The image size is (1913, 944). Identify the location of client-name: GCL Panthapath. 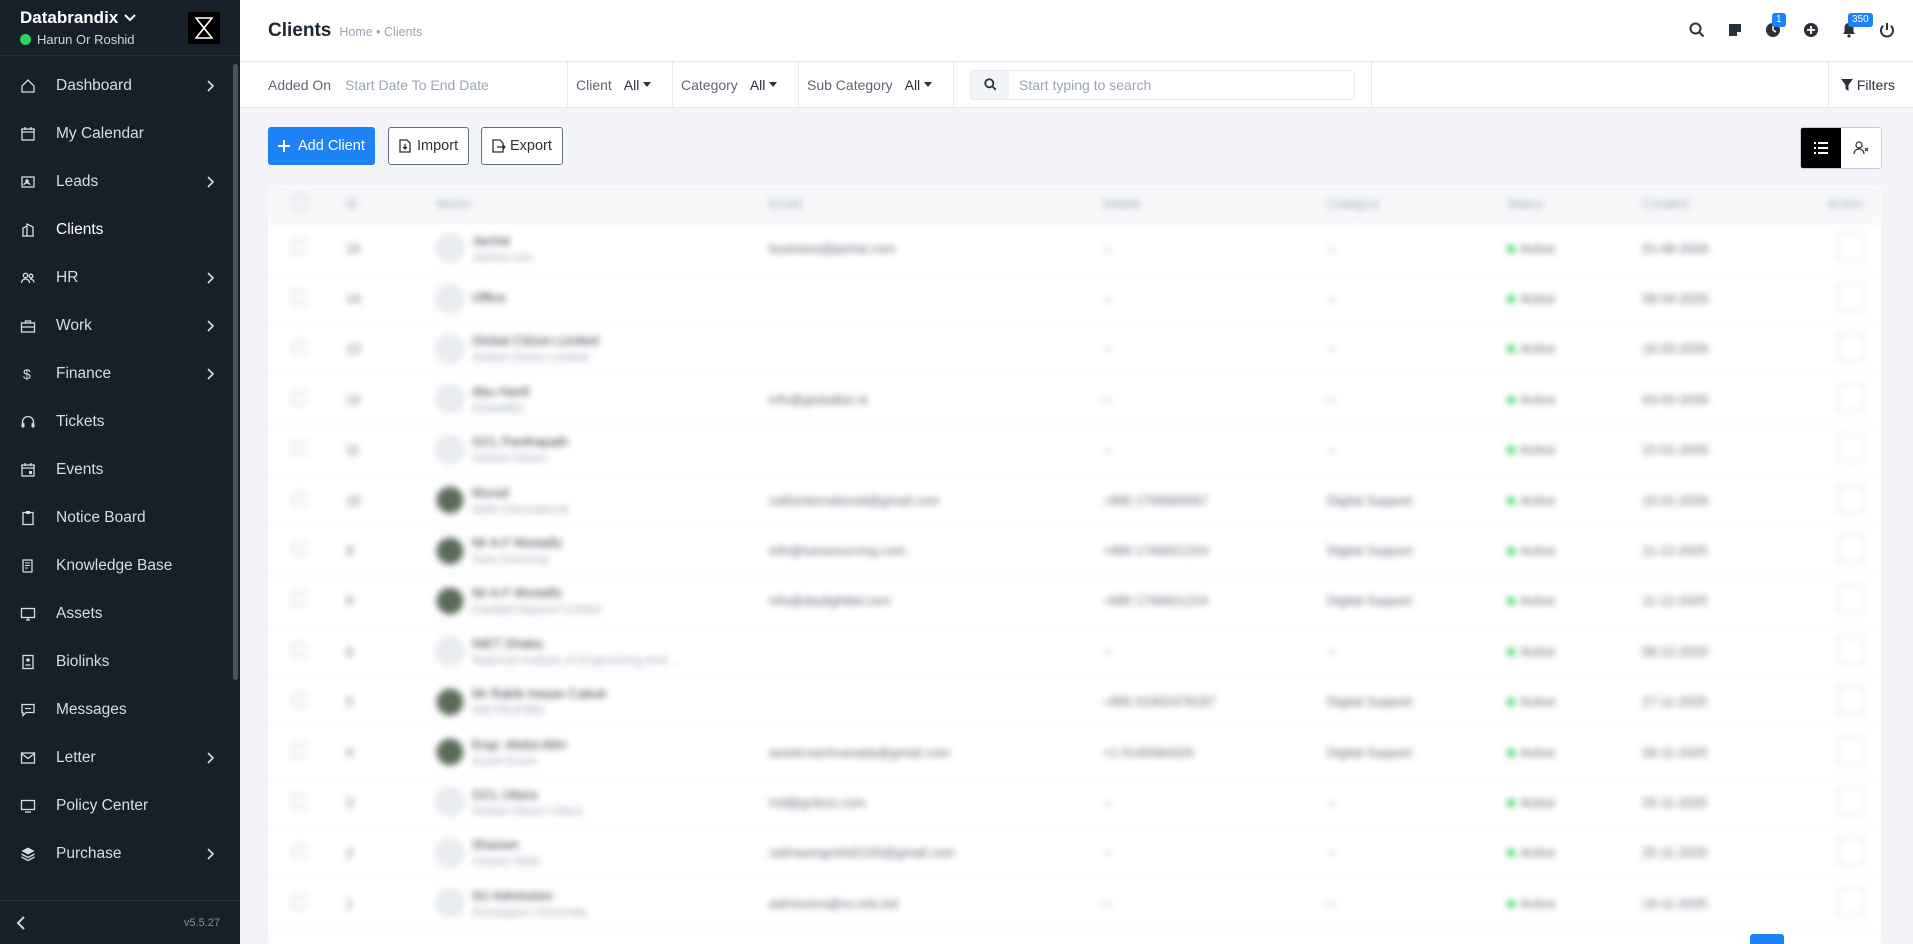
(520, 441).